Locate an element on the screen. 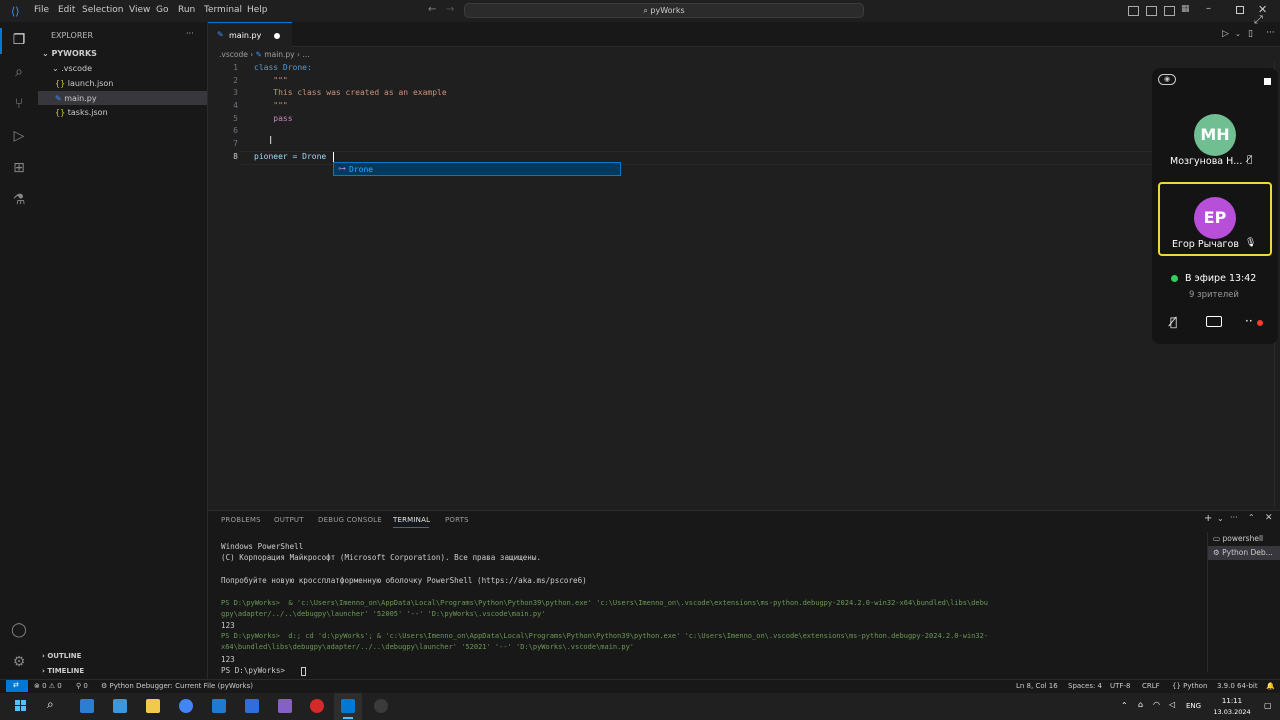 Image resolution: width=1280 pixels, height=720 pixels. volume-icon: ◁ is located at coordinates (1172, 704).